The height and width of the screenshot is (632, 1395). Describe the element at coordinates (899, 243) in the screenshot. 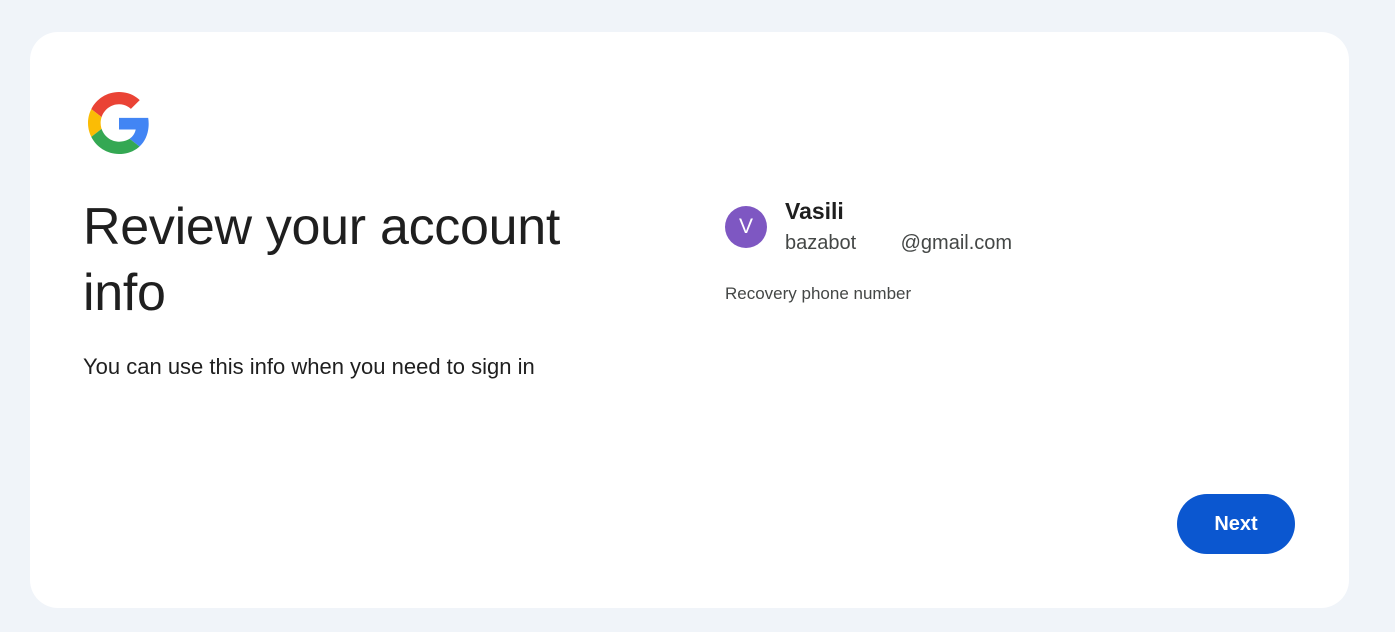

I see `account-email: bazabot @gmail.com` at that location.